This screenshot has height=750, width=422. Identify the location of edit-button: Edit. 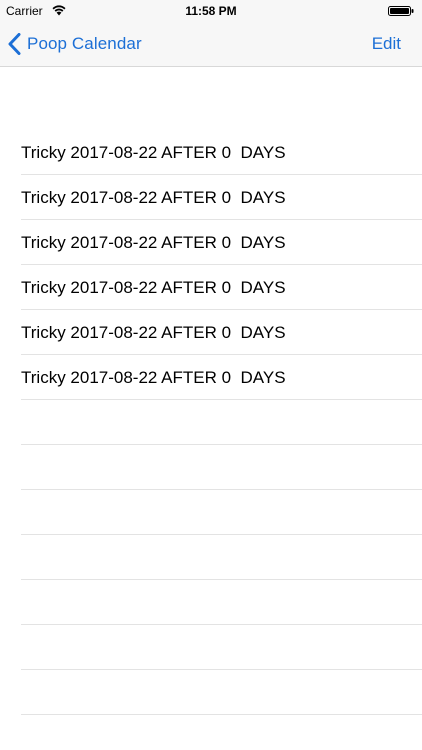
(386, 44).